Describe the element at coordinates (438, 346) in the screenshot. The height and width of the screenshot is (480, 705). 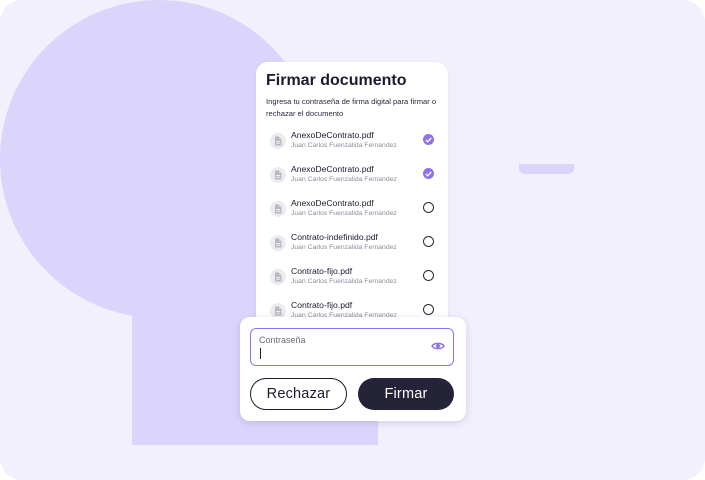
I see `eye-icon` at that location.